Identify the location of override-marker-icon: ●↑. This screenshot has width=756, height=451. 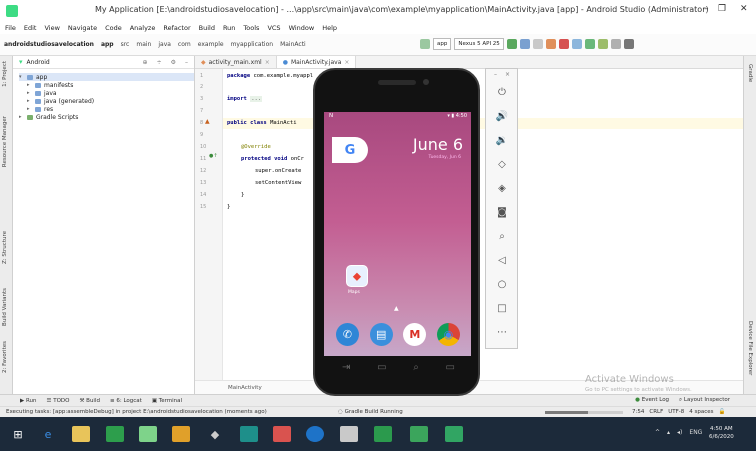
(213, 156).